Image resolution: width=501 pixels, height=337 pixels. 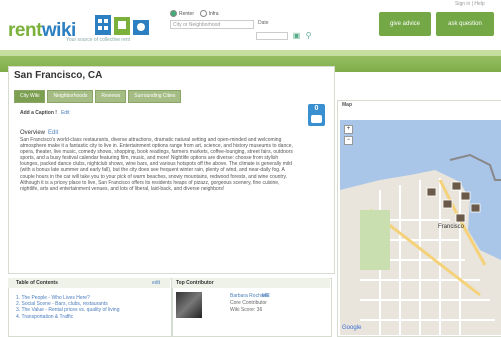 I want to click on tagline: Your source of collective rent, so click(x=98, y=40).